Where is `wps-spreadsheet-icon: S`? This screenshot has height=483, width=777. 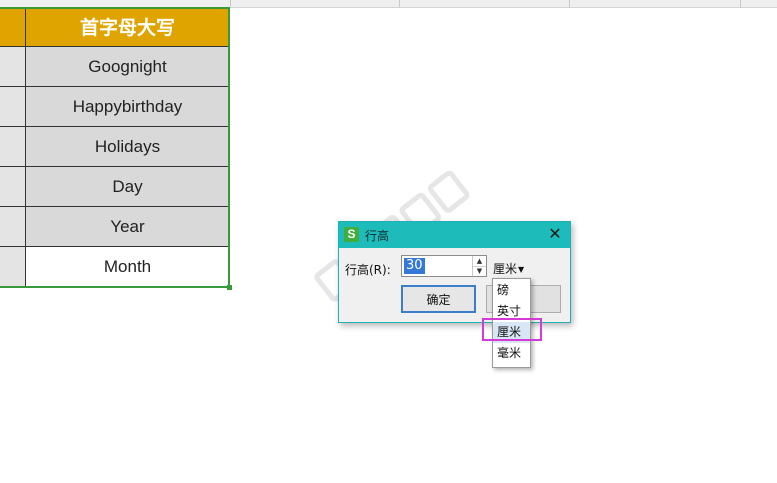 wps-spreadsheet-icon: S is located at coordinates (351, 234).